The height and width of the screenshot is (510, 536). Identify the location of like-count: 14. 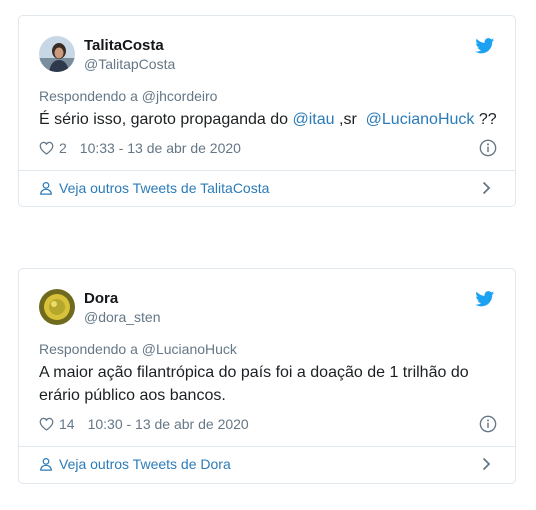
(67, 424).